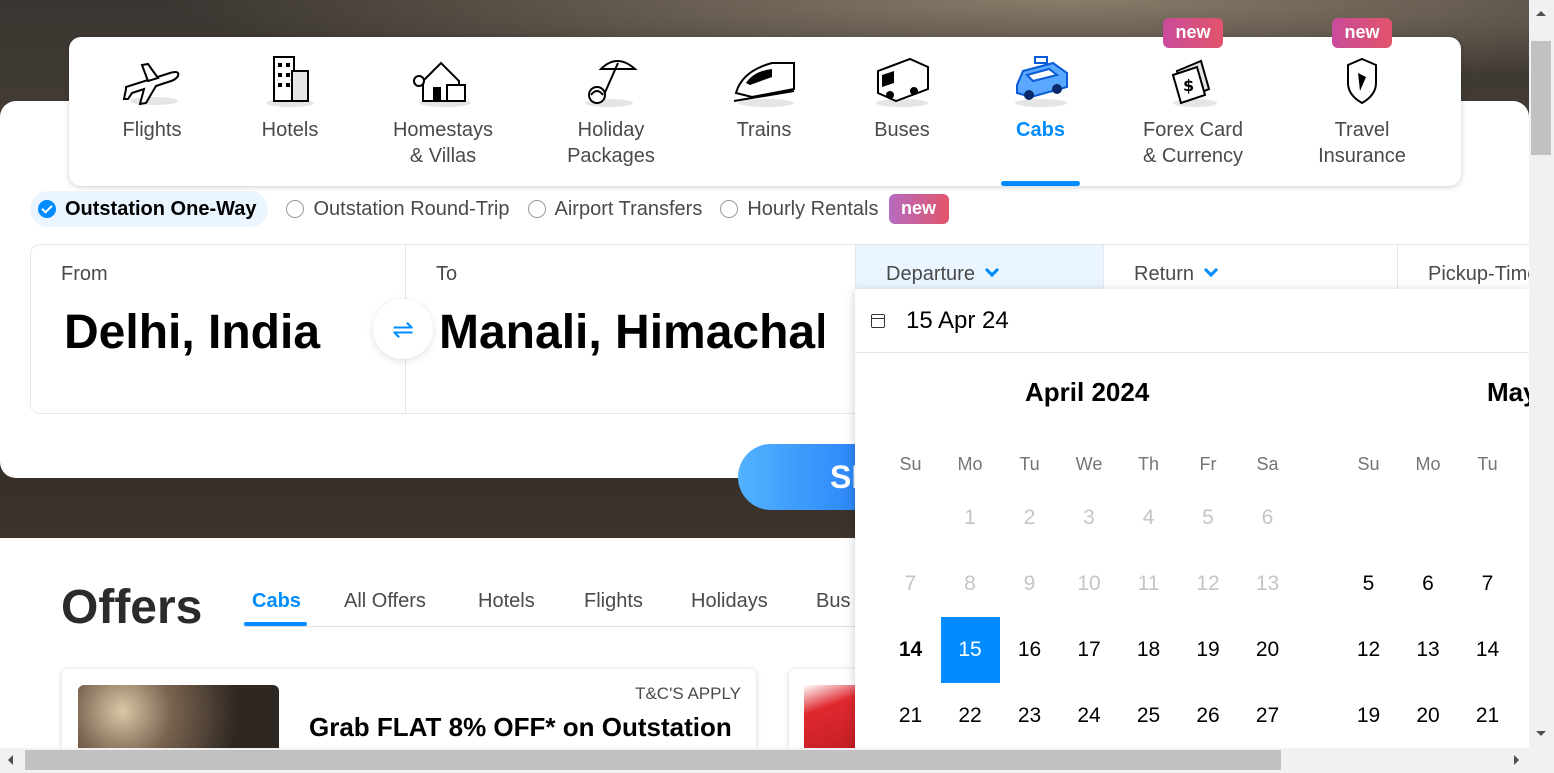  What do you see at coordinates (1428, 584) in the screenshot?
I see `calendar-day: 6` at bounding box center [1428, 584].